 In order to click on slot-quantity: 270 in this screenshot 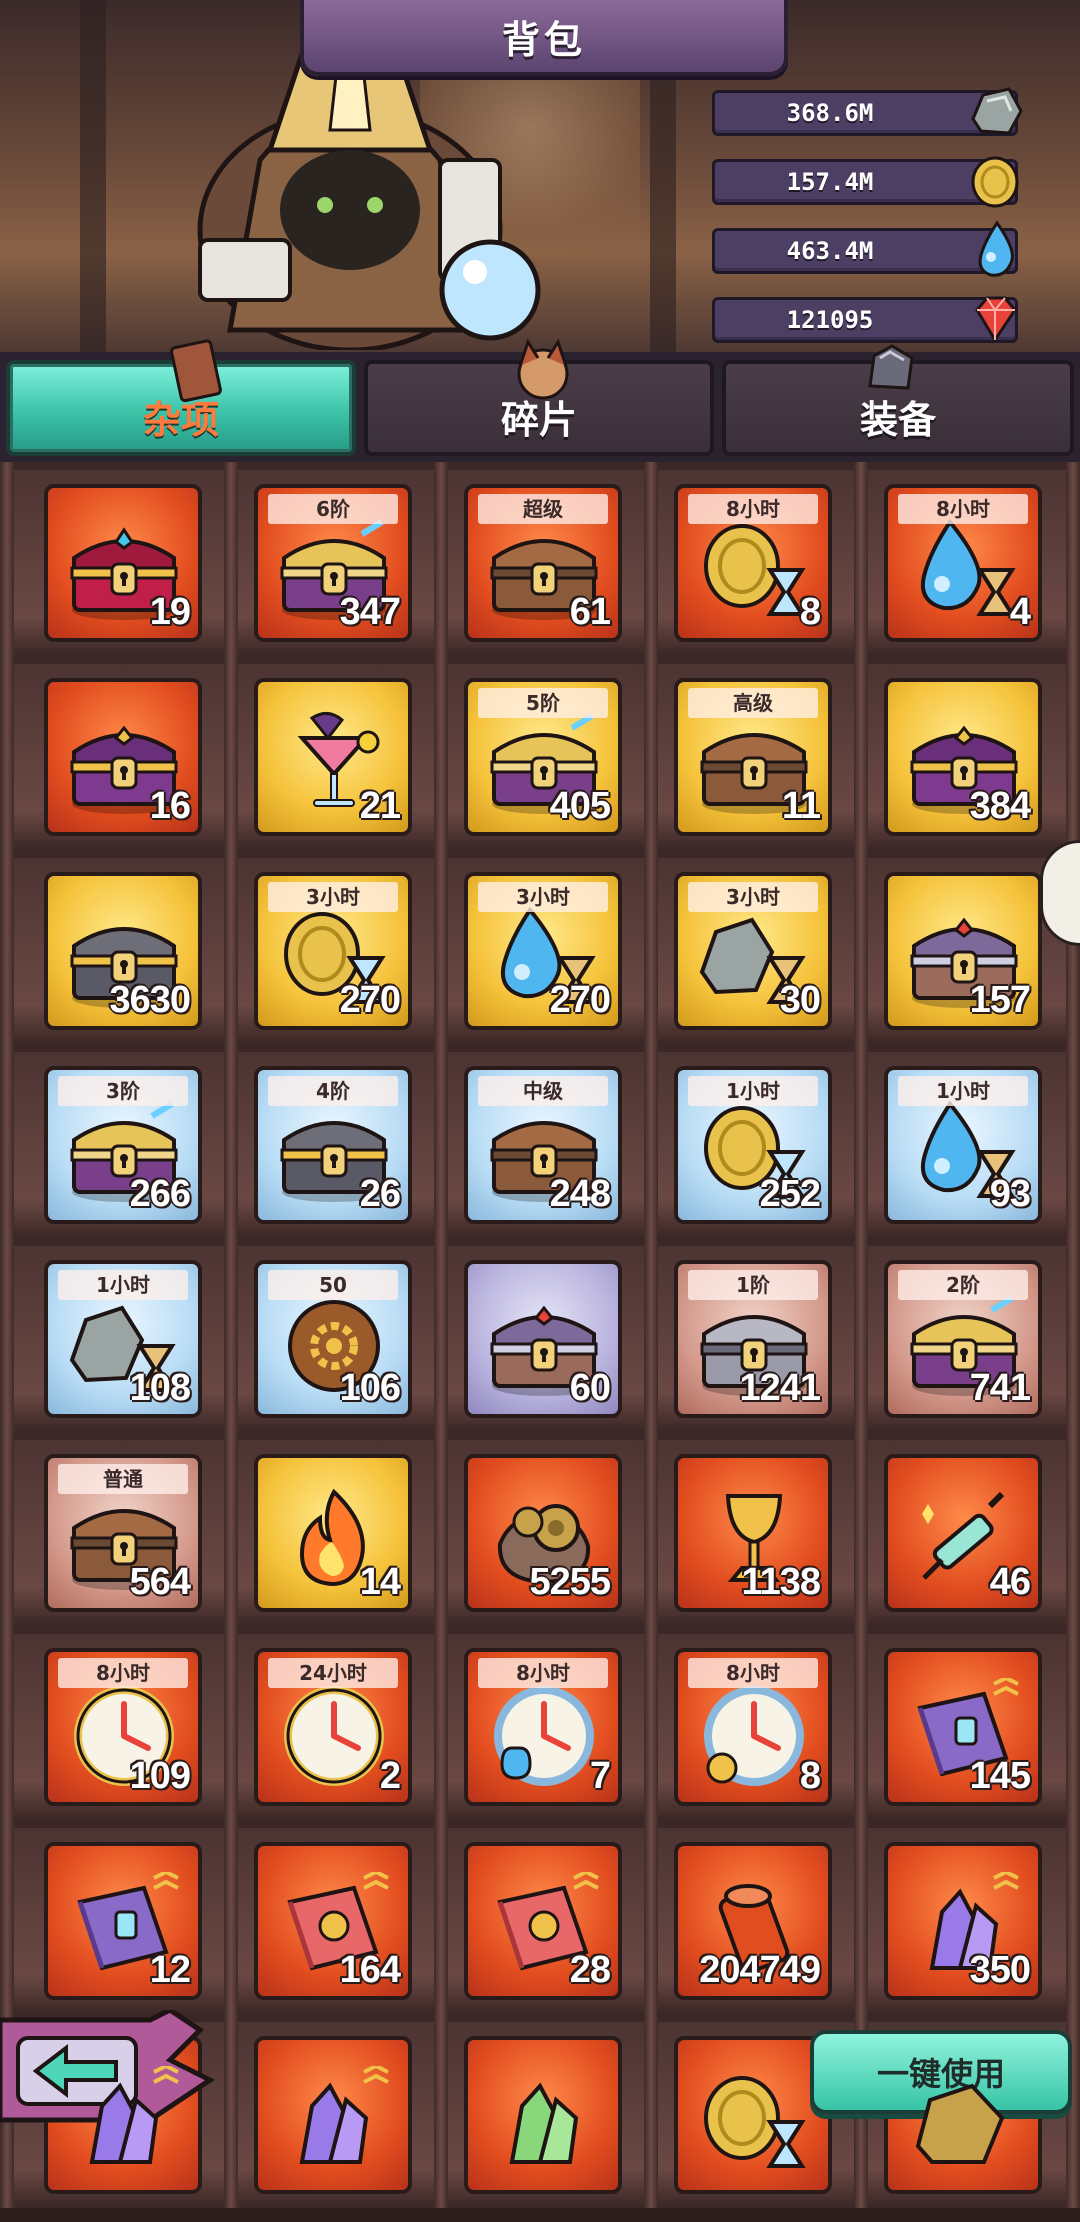, I will do `click(370, 1000)`.